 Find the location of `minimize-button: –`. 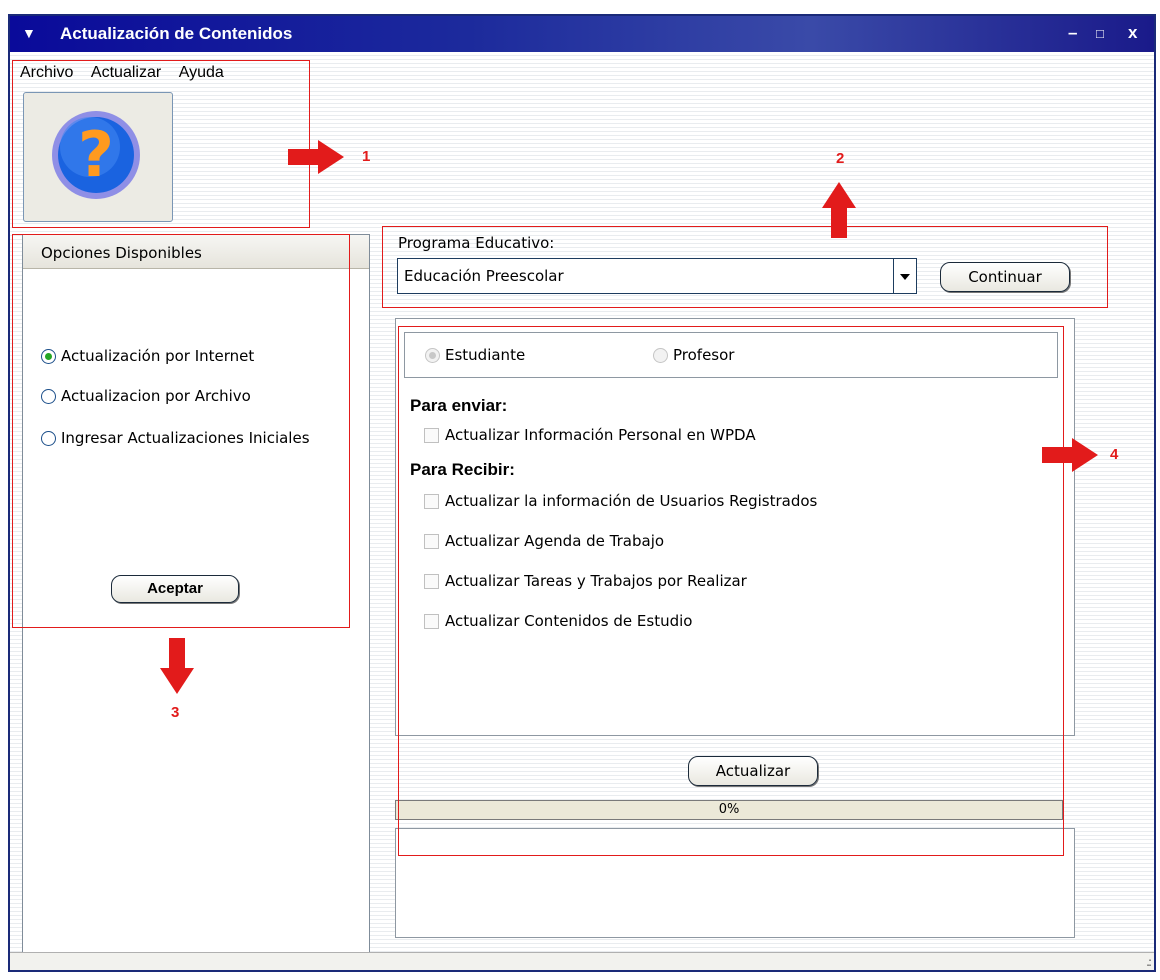

minimize-button: – is located at coordinates (1072, 33).